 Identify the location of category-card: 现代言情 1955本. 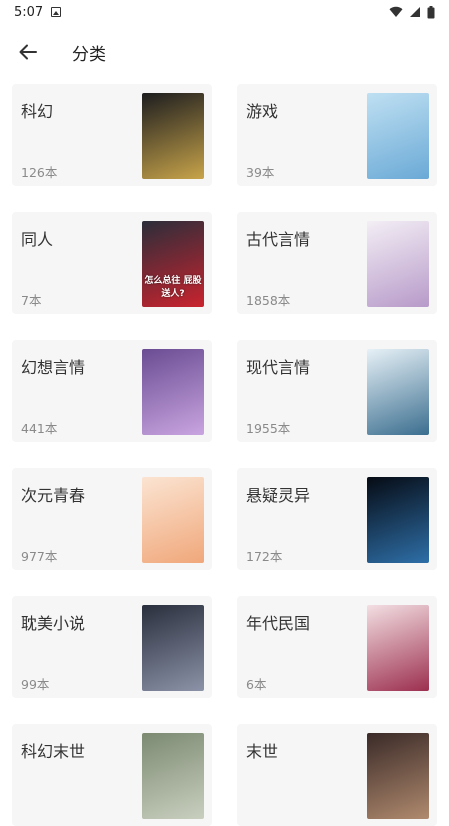
(337, 391).